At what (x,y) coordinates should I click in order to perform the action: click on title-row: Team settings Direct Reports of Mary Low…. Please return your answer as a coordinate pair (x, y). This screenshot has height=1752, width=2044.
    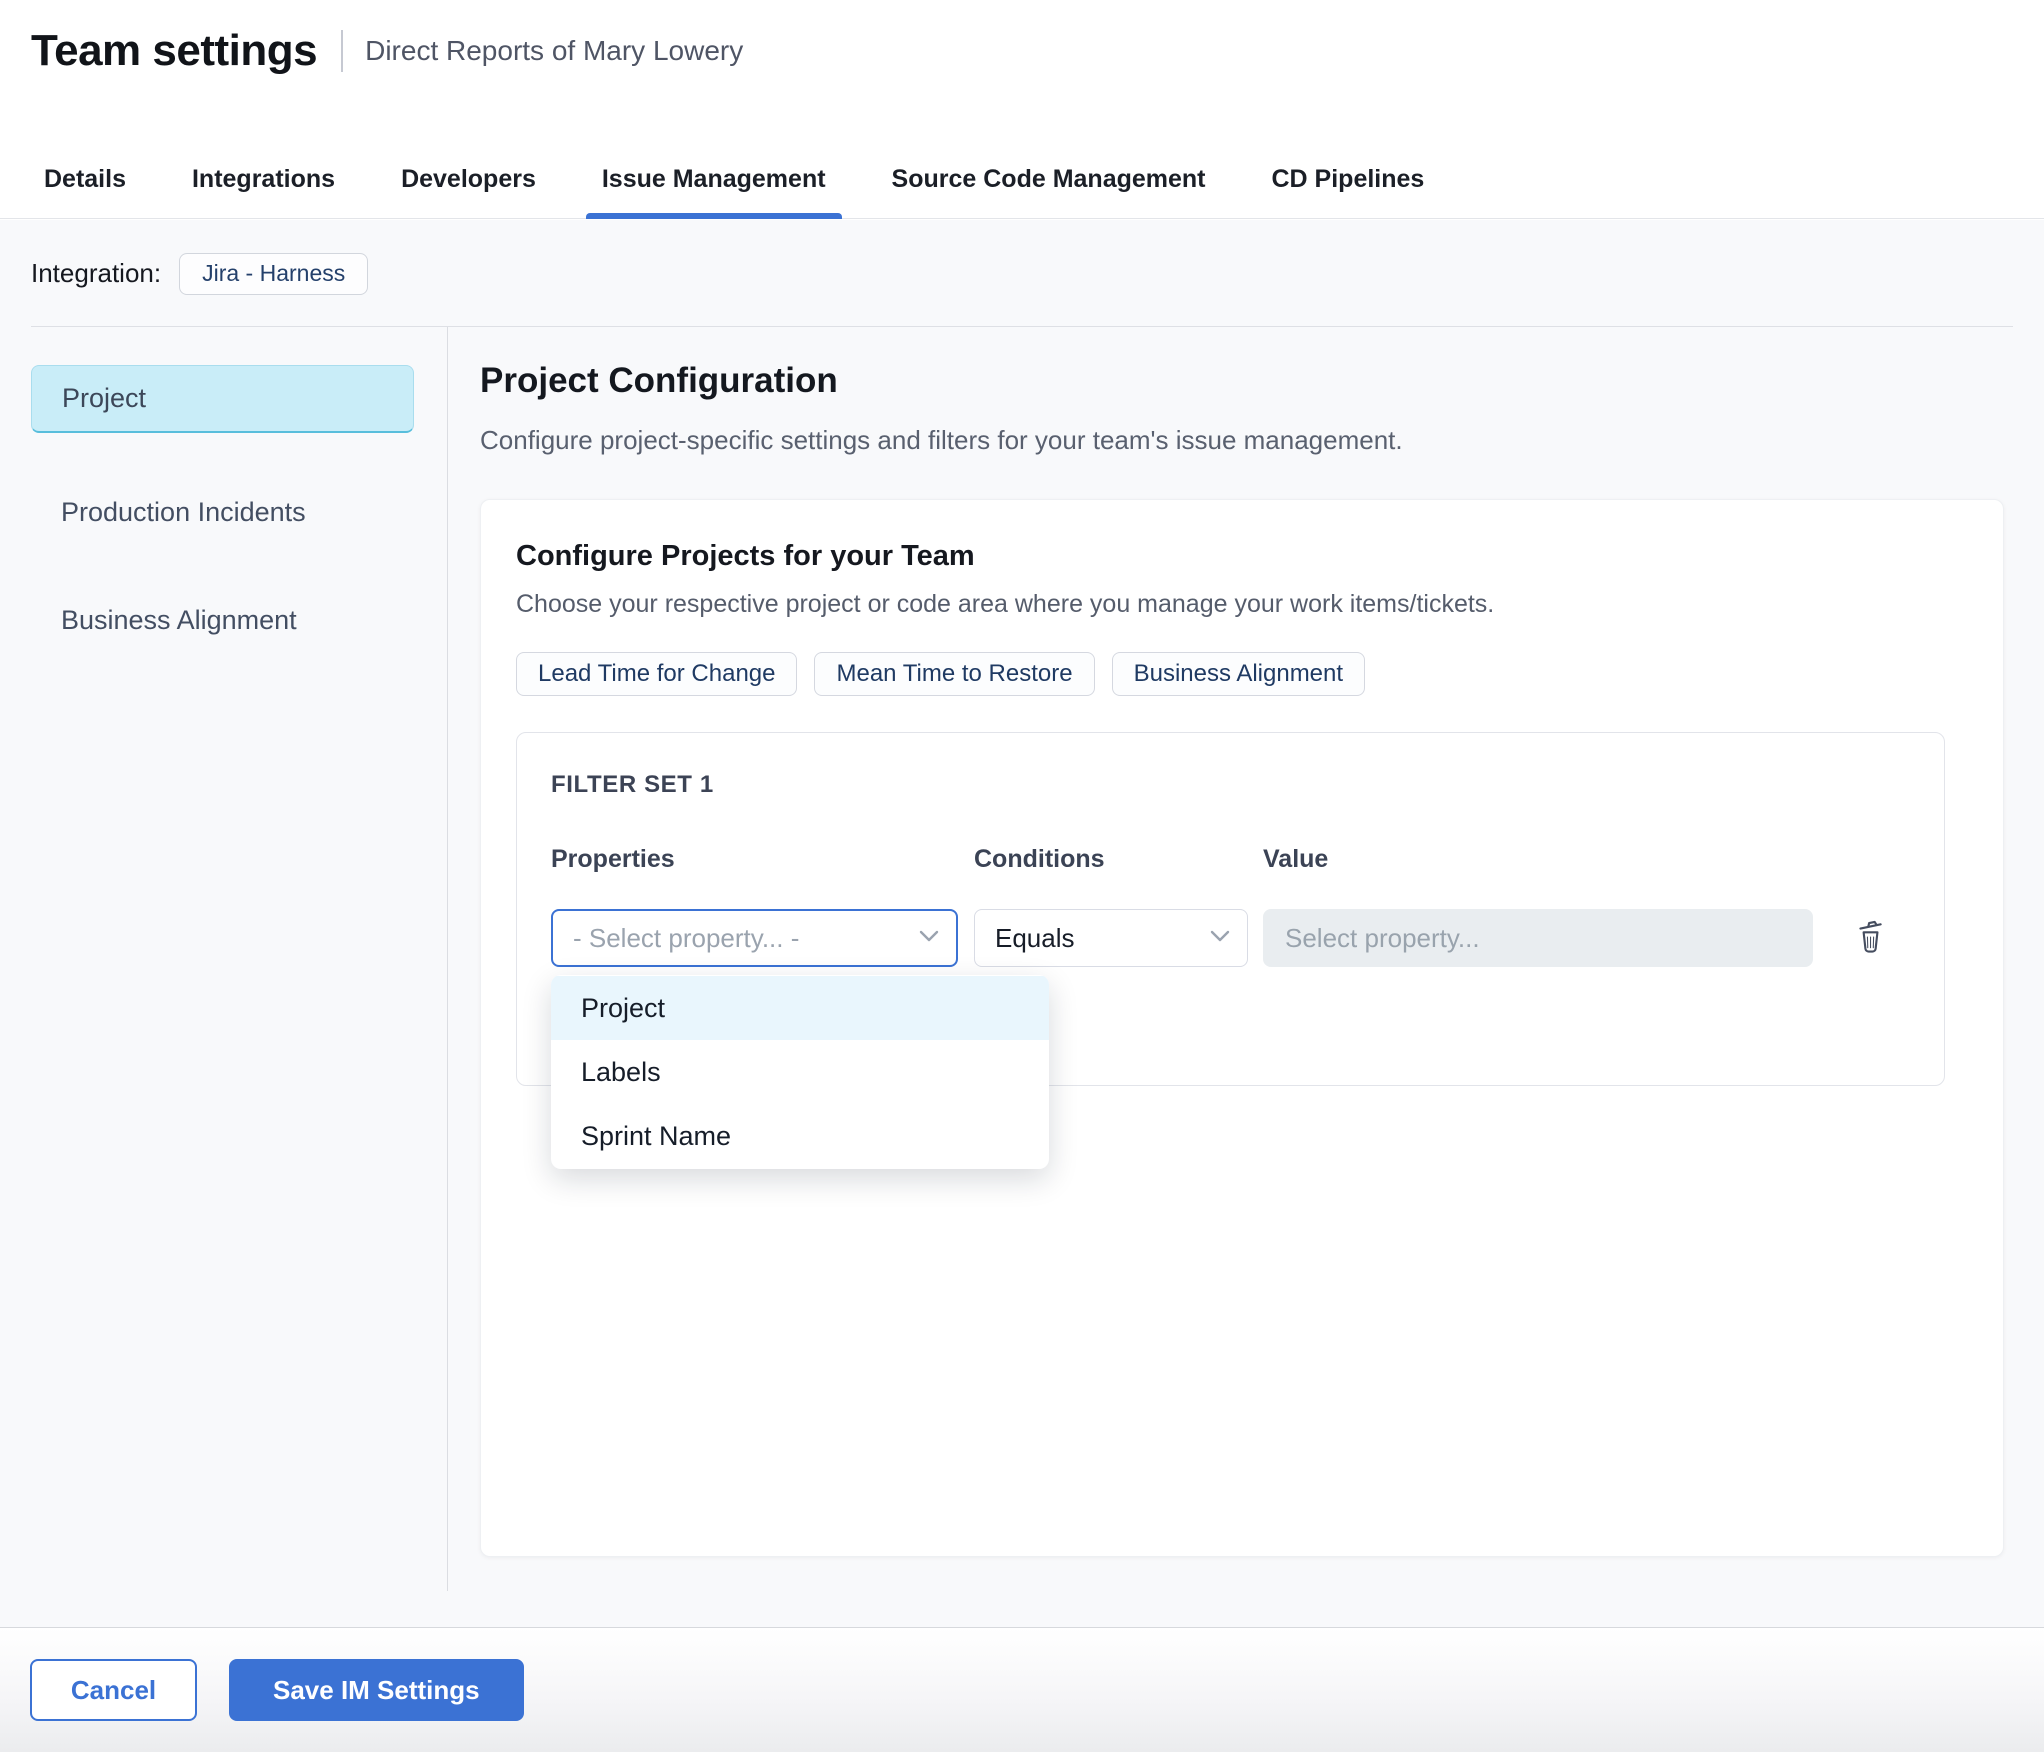
    Looking at the image, I should click on (387, 51).